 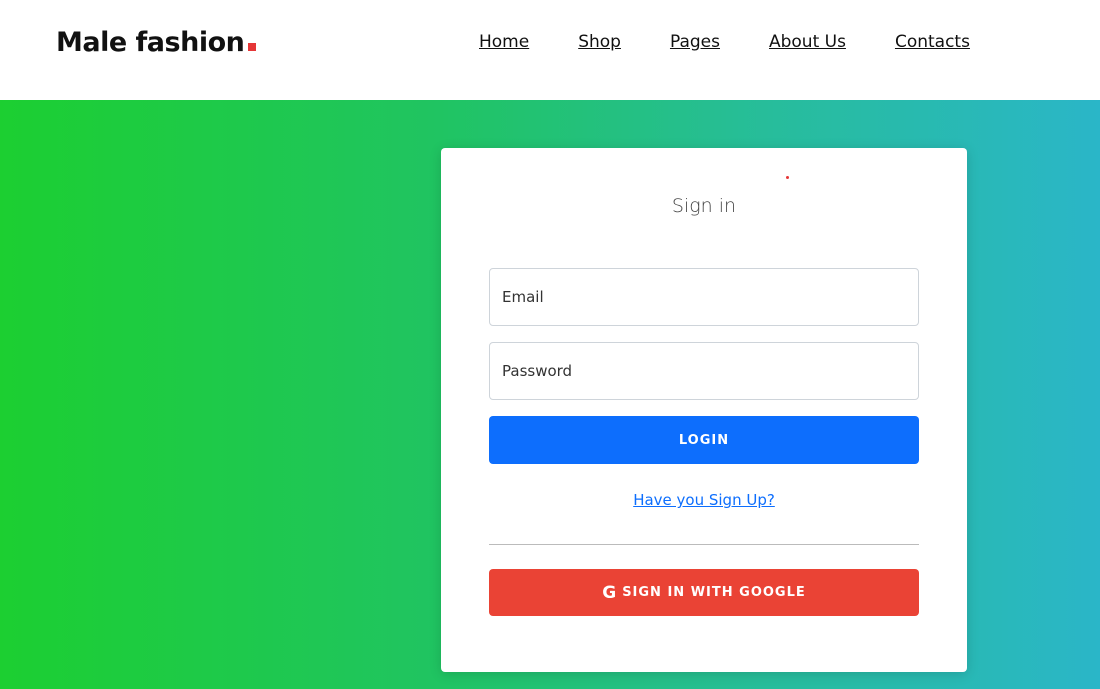 What do you see at coordinates (714, 592) in the screenshot?
I see `google-button-label: SIGN IN WITH GOOGLE` at bounding box center [714, 592].